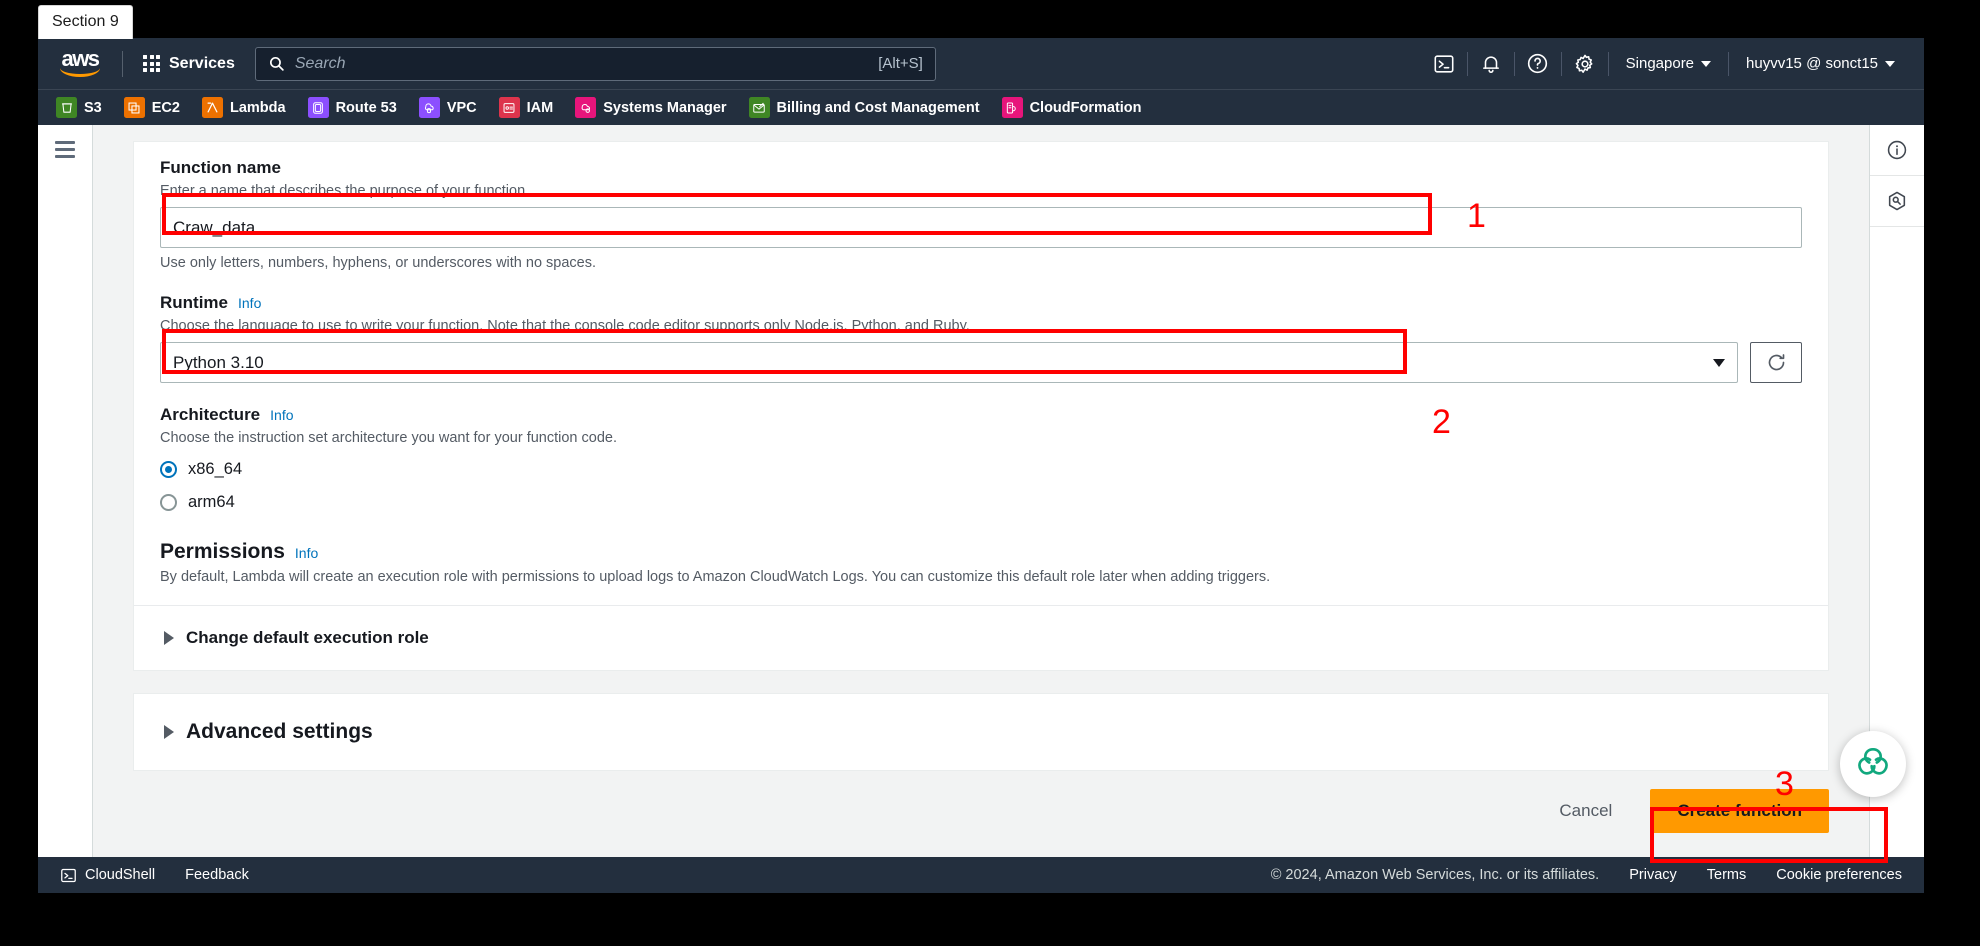  What do you see at coordinates (981, 502) in the screenshot?
I see `architecture-option-arm64: arm64` at bounding box center [981, 502].